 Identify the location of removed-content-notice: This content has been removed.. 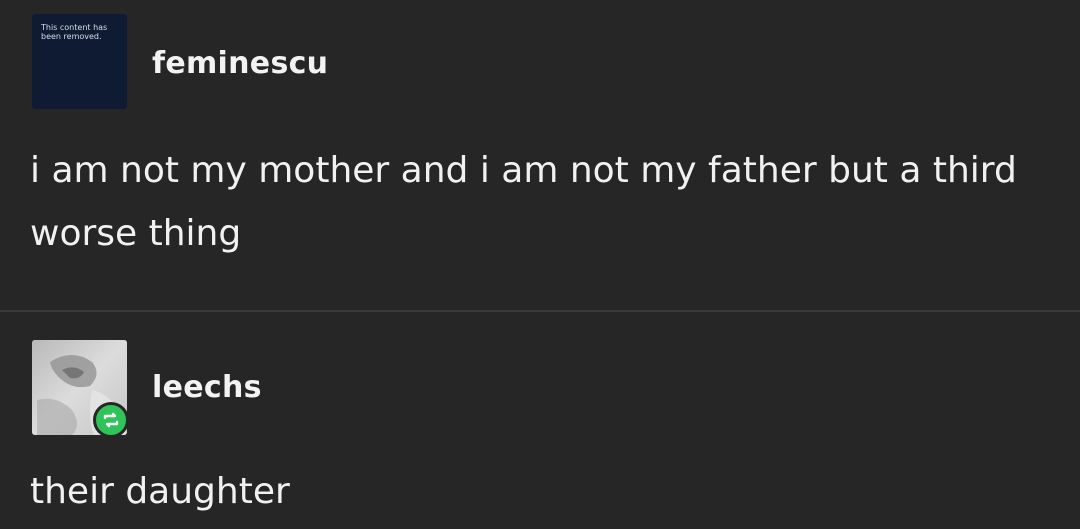
(74, 32).